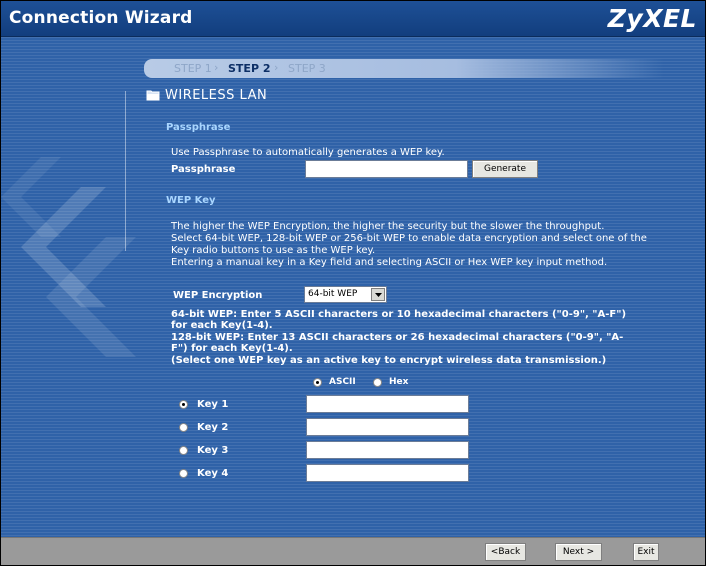 Image resolution: width=706 pixels, height=566 pixels. What do you see at coordinates (377, 382) in the screenshot?
I see `hex-radio` at bounding box center [377, 382].